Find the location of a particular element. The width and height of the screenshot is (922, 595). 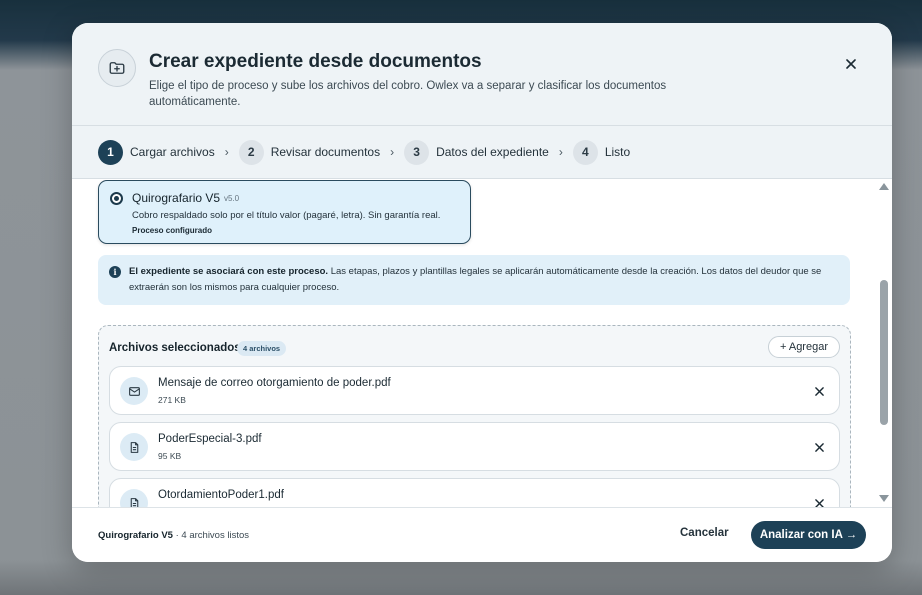

file-name: OtordamientoPoder1.pdf is located at coordinates (221, 495).